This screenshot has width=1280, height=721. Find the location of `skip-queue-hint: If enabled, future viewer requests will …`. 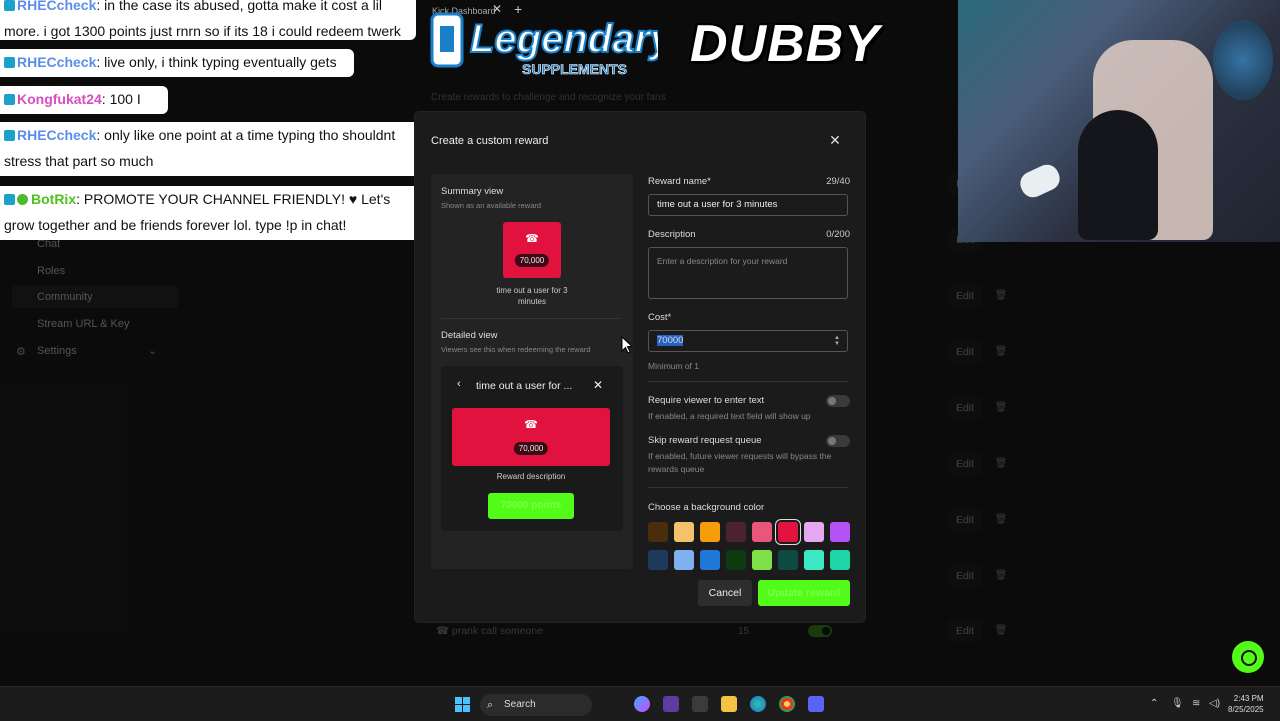

skip-queue-hint: If enabled, future viewer requests will … is located at coordinates (740, 462).